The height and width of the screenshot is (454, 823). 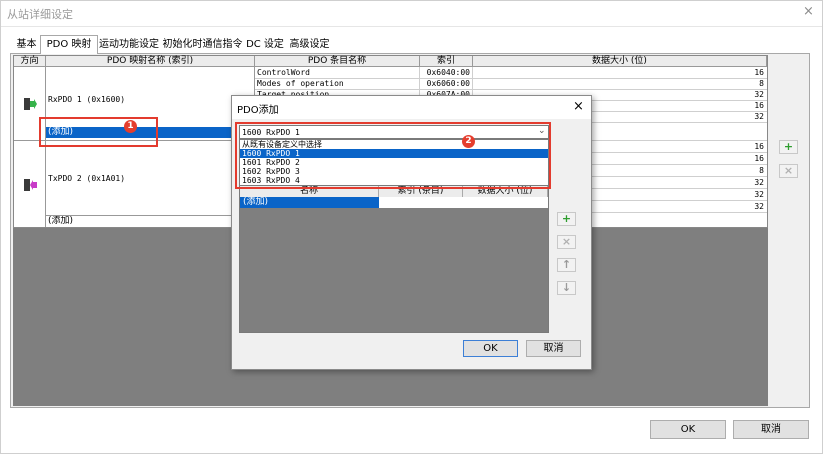 What do you see at coordinates (490, 348) in the screenshot?
I see `dialog-ok-button: OK` at bounding box center [490, 348].